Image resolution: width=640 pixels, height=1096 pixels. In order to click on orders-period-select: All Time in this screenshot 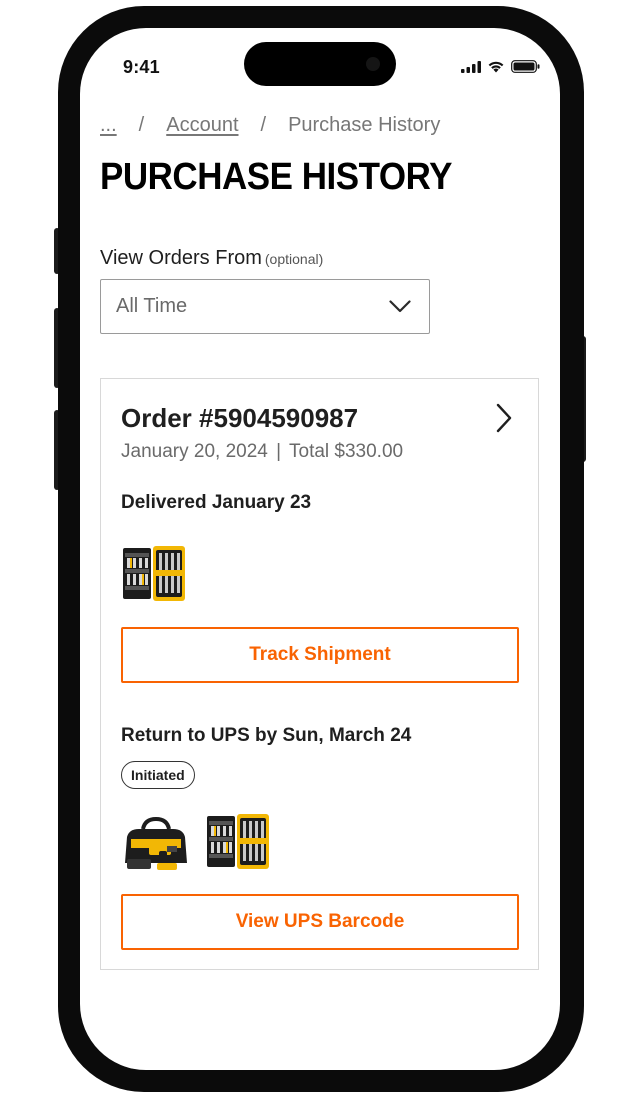, I will do `click(265, 306)`.